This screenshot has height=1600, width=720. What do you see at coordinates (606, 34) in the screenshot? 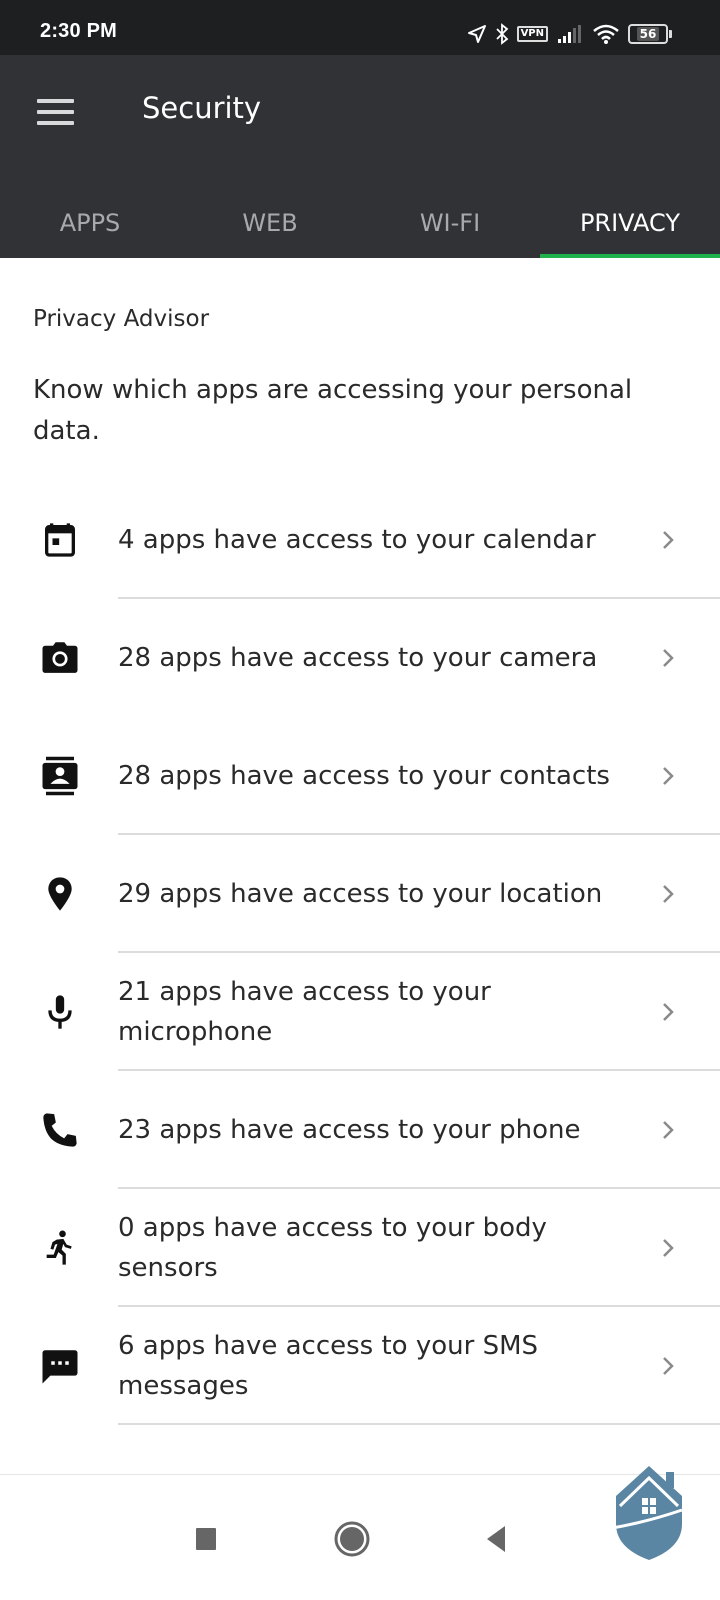
I see `wifi-icon` at bounding box center [606, 34].